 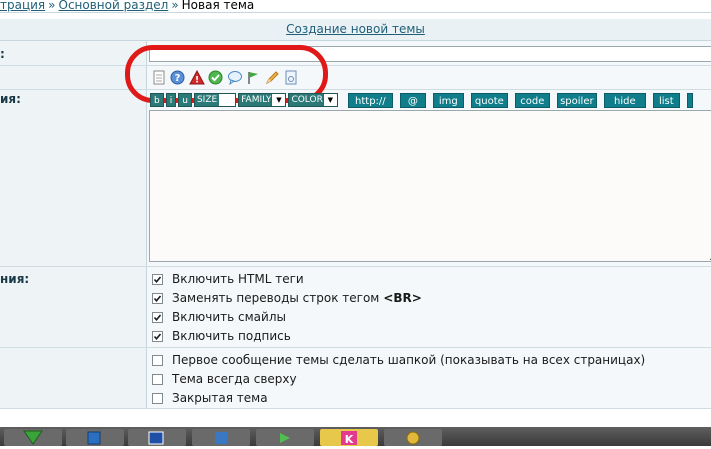 I want to click on option-enable-smilies: Включить смайлы, so click(x=219, y=317).